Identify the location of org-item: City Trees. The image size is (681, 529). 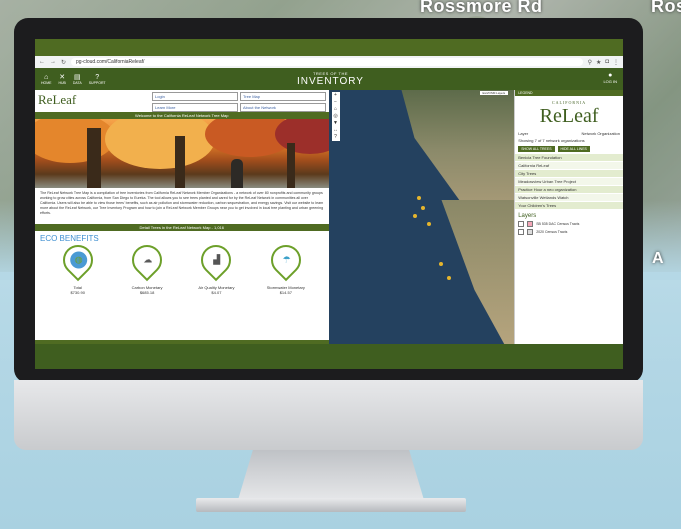
(569, 174).